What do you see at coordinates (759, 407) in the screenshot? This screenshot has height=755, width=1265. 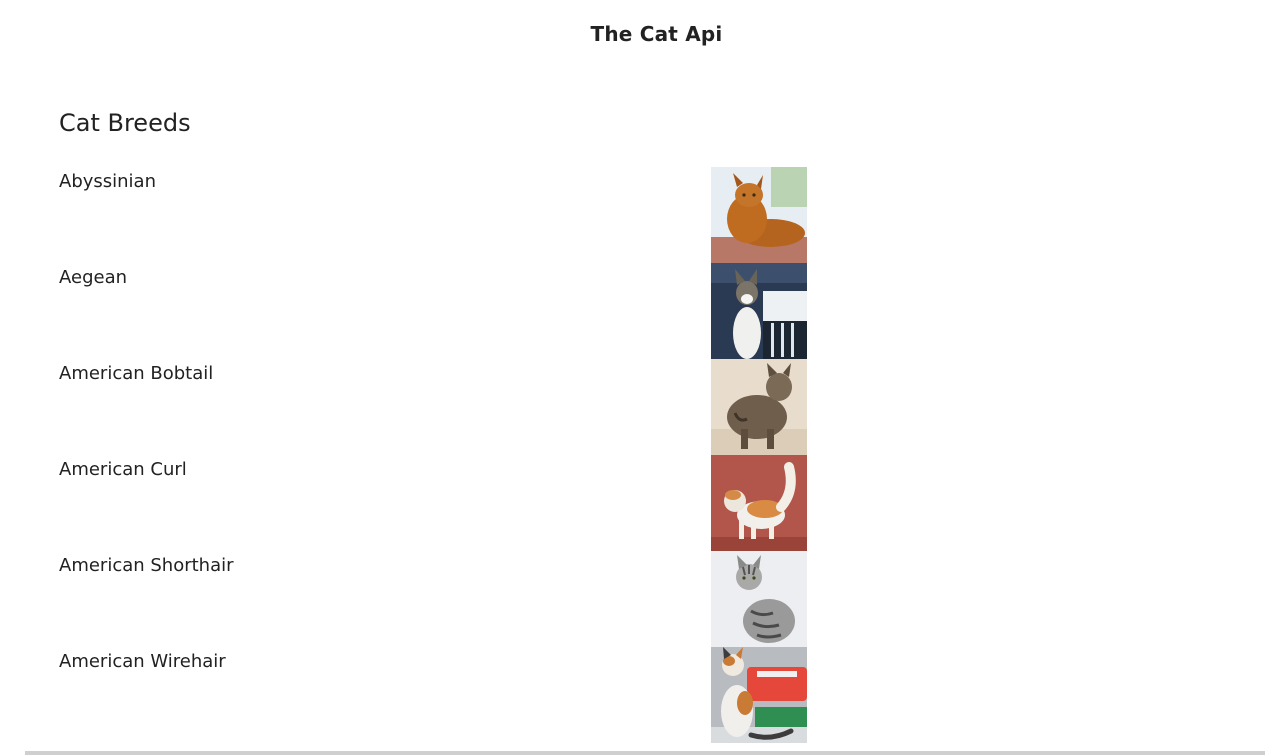 I see `breed-image-american-bobtail` at bounding box center [759, 407].